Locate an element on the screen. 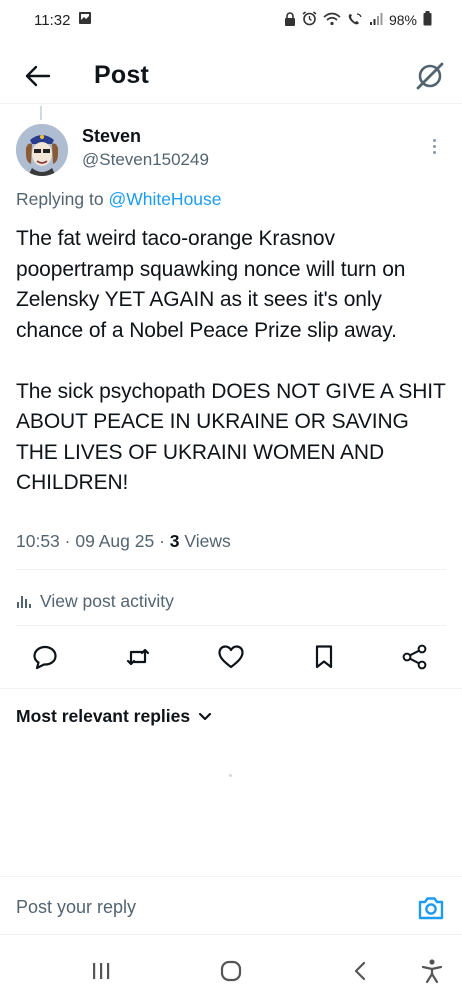 The image size is (462, 1000). page-title: Post is located at coordinates (121, 75).